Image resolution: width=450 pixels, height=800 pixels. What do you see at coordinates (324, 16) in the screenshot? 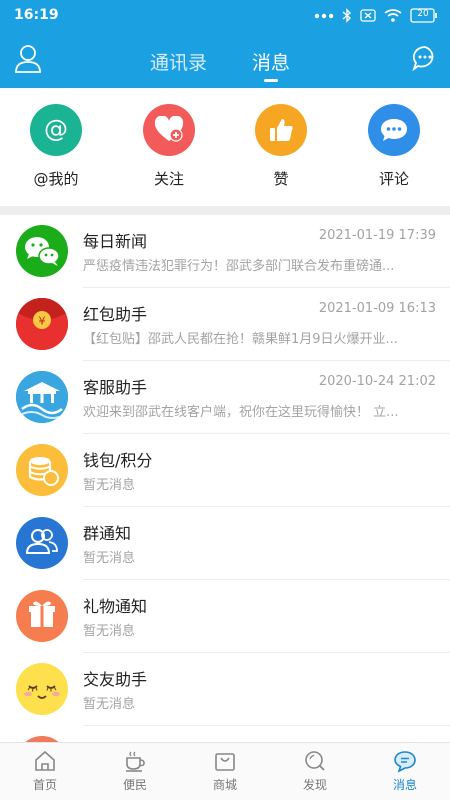
I see `more-dots-icon` at bounding box center [324, 16].